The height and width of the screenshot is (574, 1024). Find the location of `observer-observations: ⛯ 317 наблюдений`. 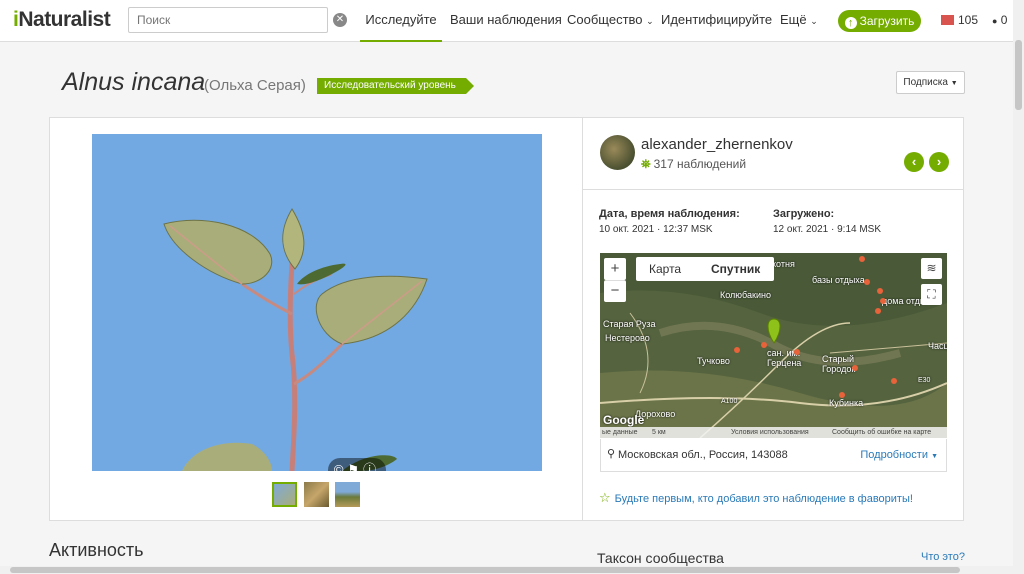

observer-observations: ⛯ 317 наблюдений is located at coordinates (693, 164).